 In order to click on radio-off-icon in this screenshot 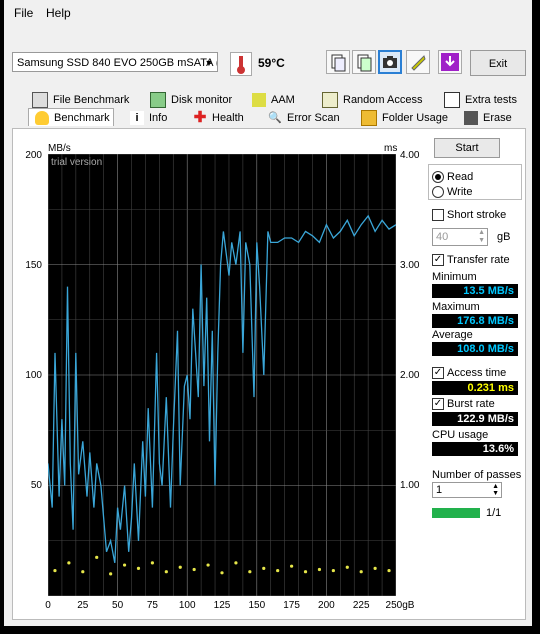, I will do `click(438, 192)`.